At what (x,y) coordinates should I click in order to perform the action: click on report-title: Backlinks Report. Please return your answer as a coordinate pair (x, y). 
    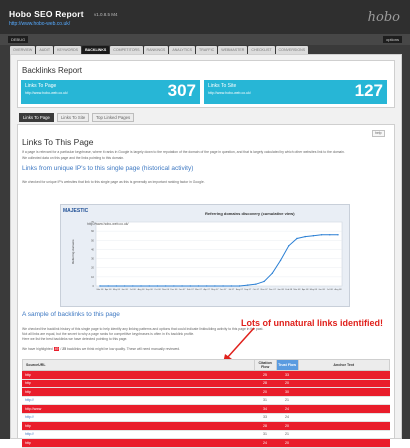
    Looking at the image, I should click on (52, 70).